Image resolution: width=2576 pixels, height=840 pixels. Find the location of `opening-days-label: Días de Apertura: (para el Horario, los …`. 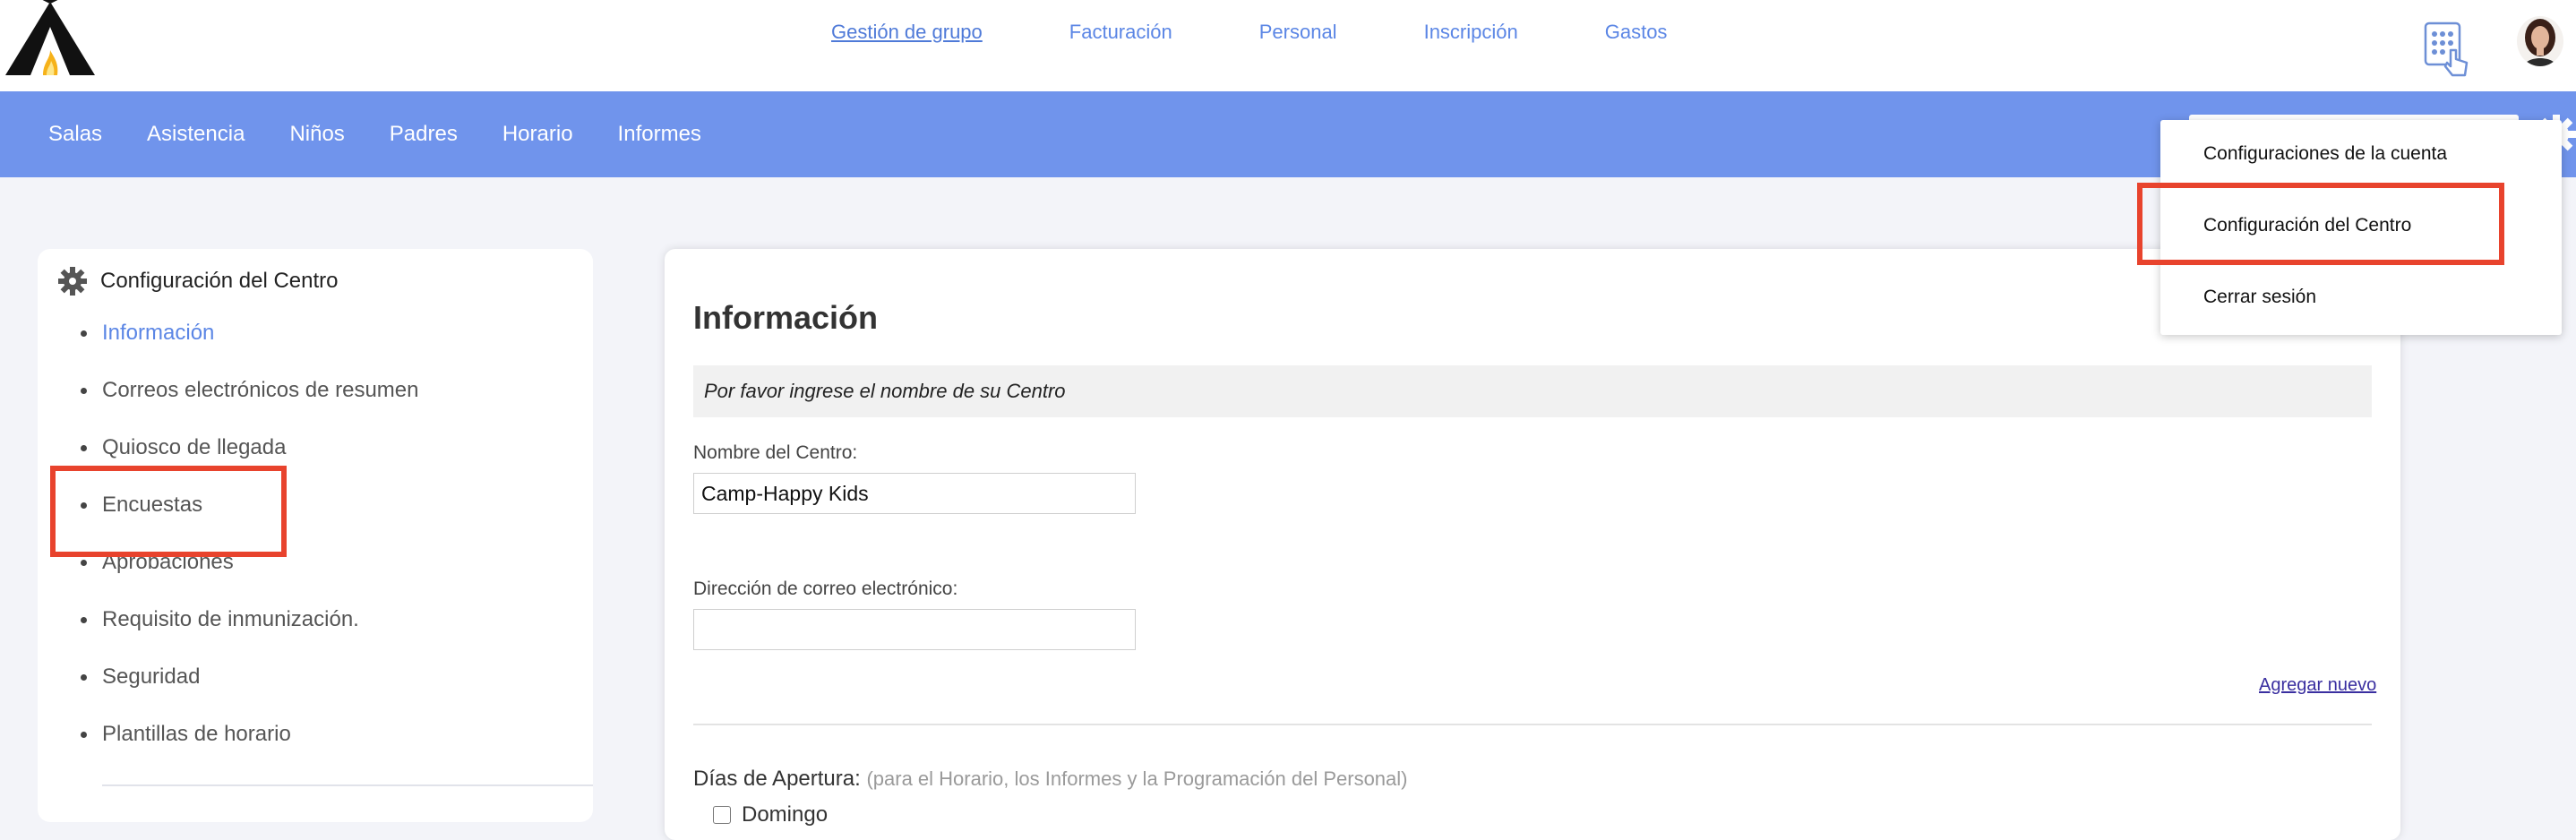

opening-days-label: Días de Apertura: (para el Horario, los … is located at coordinates (1050, 780).